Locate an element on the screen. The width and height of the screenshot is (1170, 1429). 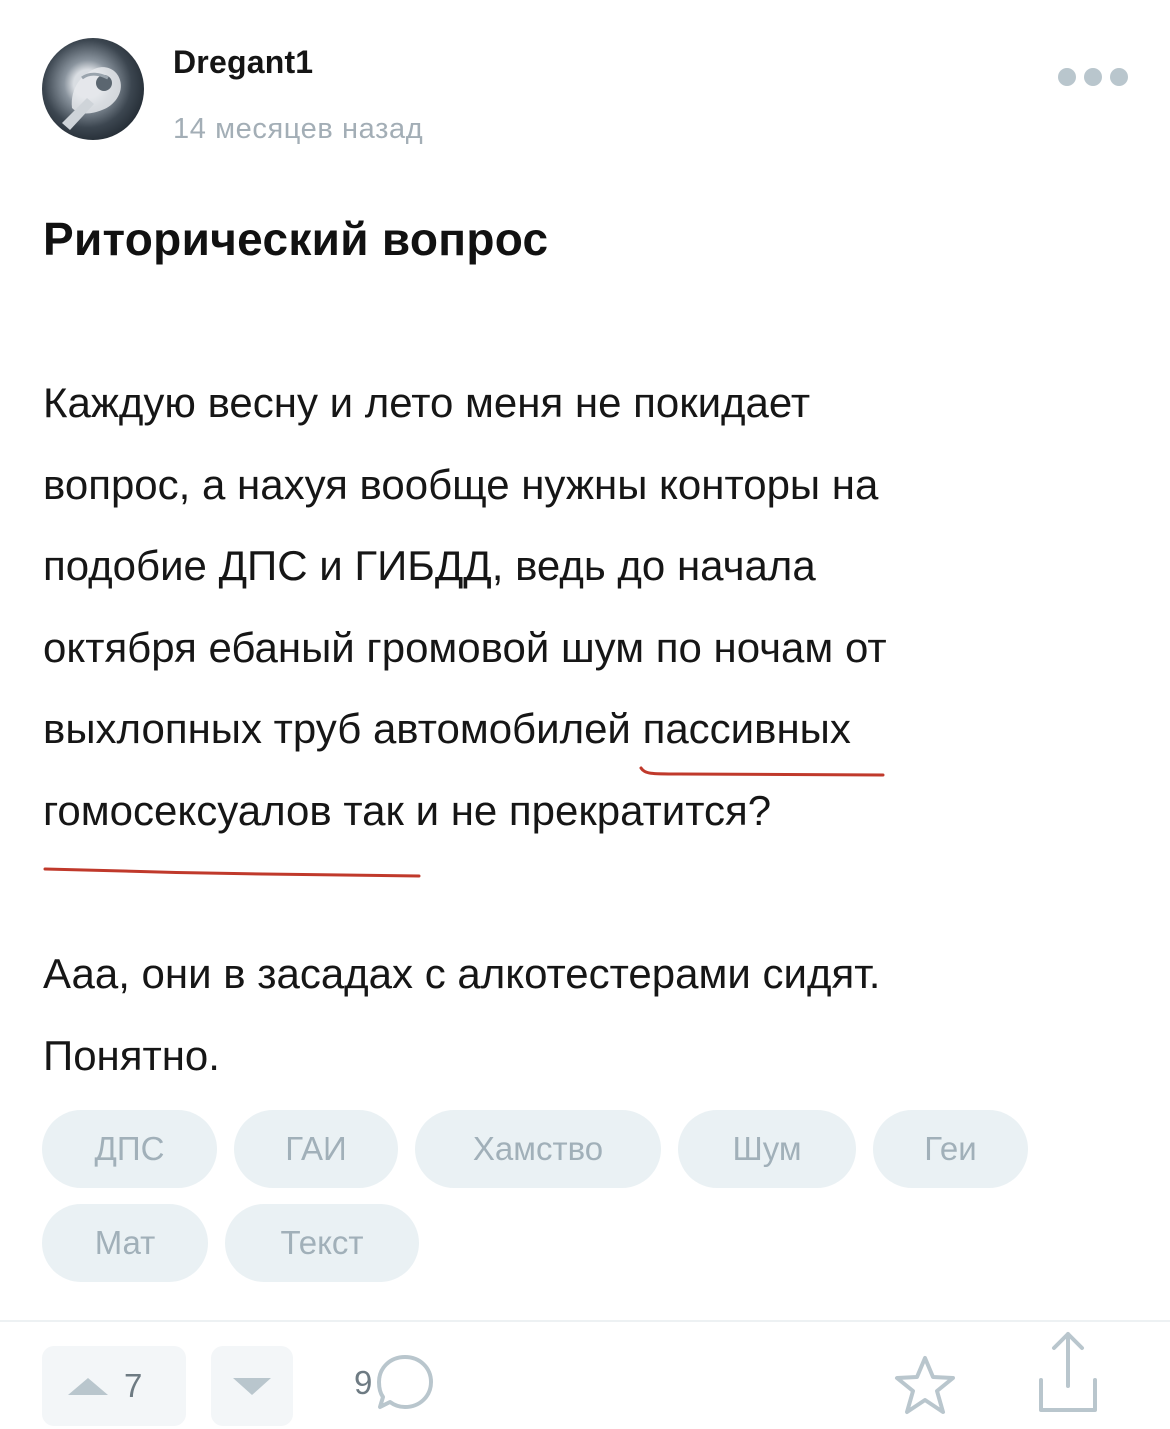
upvote-count: 7 is located at coordinates (133, 1385).